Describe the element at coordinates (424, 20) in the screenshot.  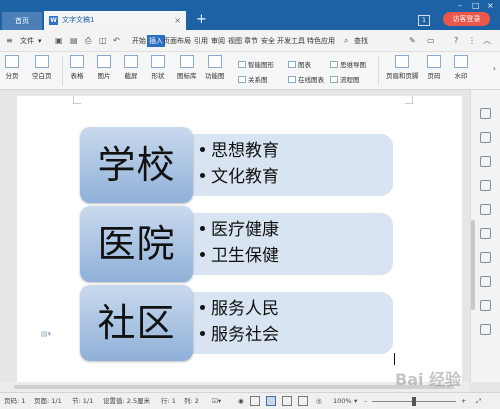
I see `window-count-badge: 1` at that location.